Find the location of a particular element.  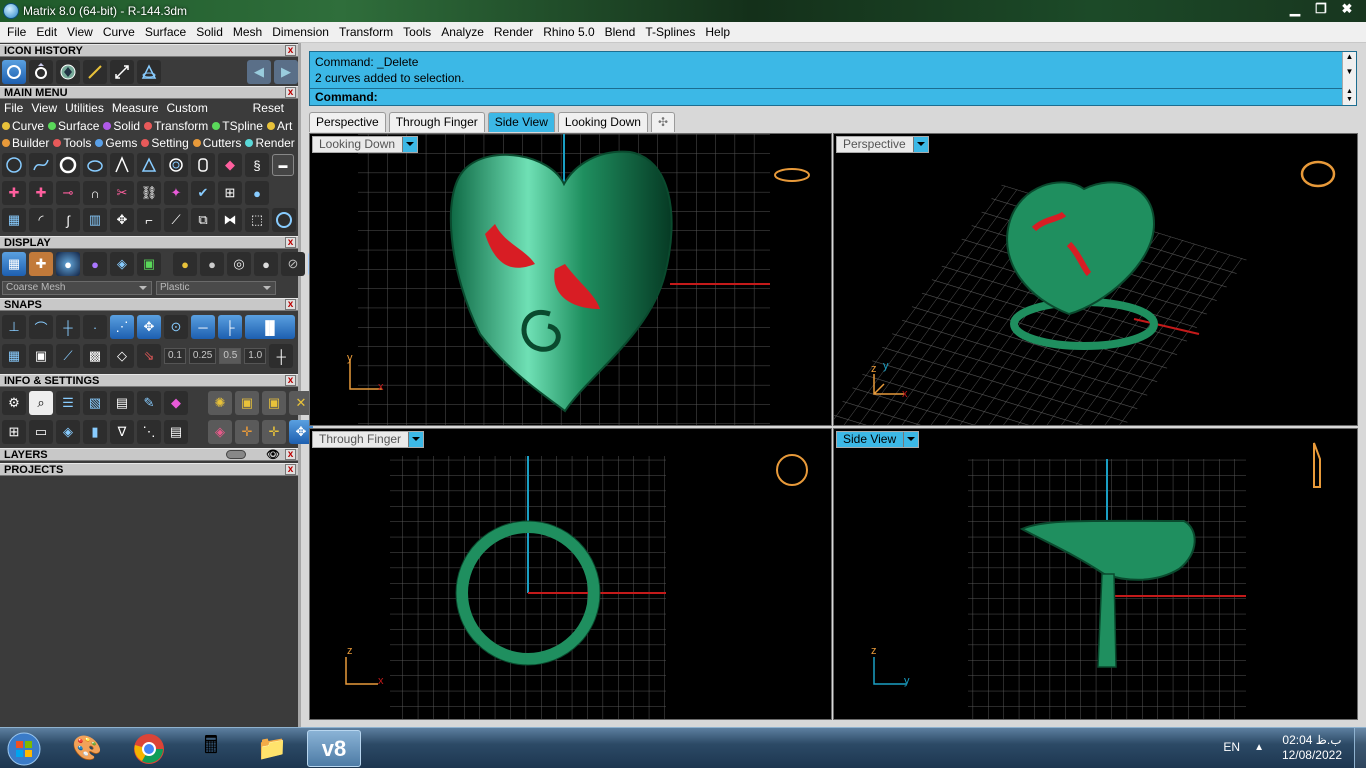

trim-icon: ✂ is located at coordinates (122, 193).